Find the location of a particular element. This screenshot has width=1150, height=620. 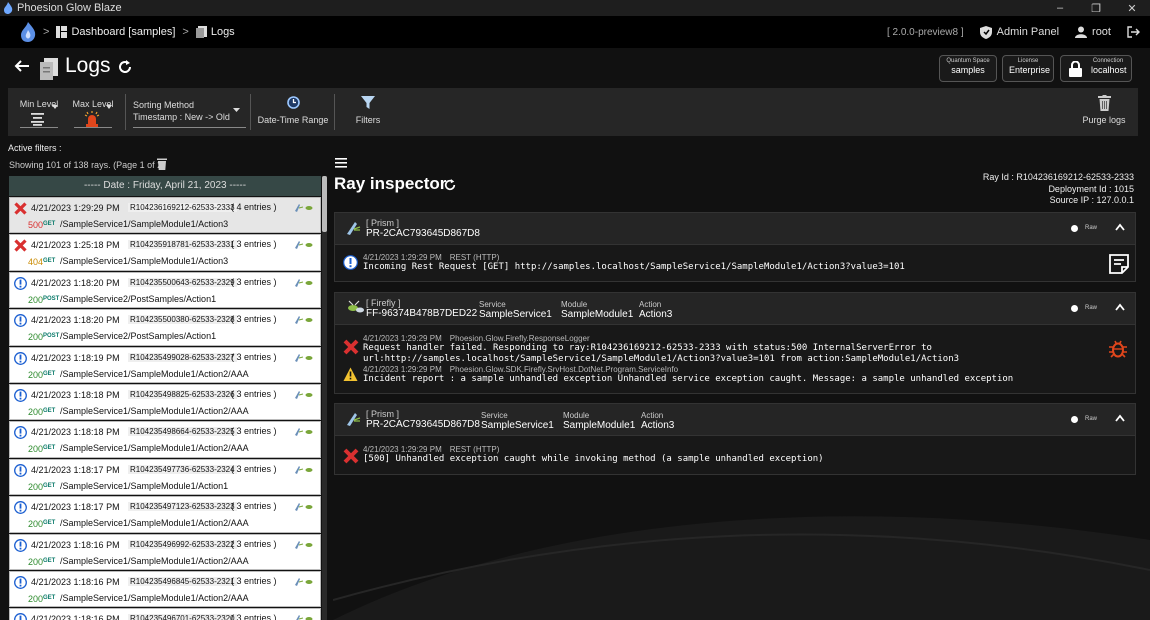

bug-icon is located at coordinates (1118, 349).